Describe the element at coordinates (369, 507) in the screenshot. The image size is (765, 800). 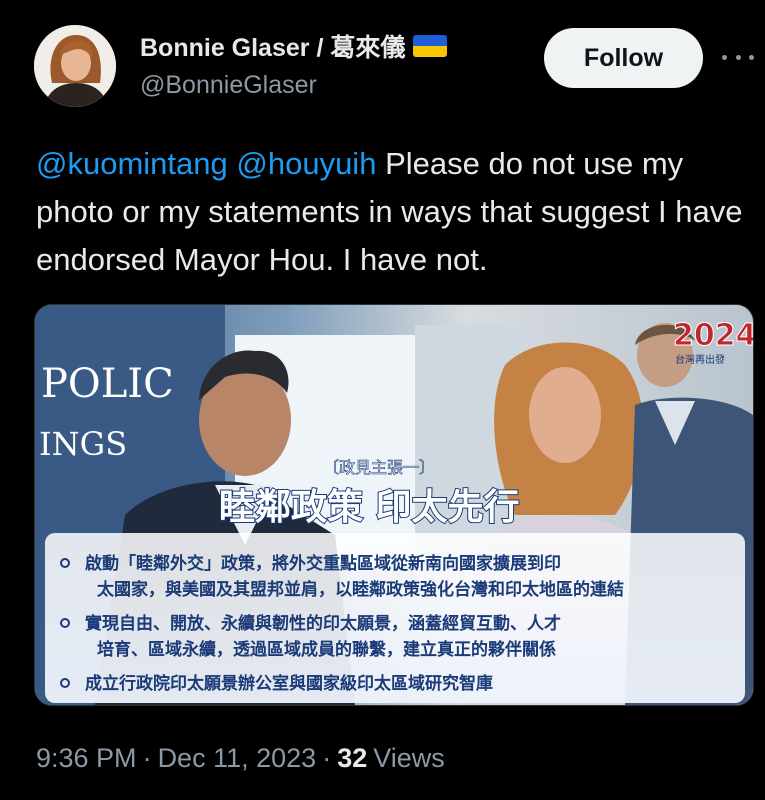
I see `policy-headline: 睦鄰政策 印太先行` at that location.